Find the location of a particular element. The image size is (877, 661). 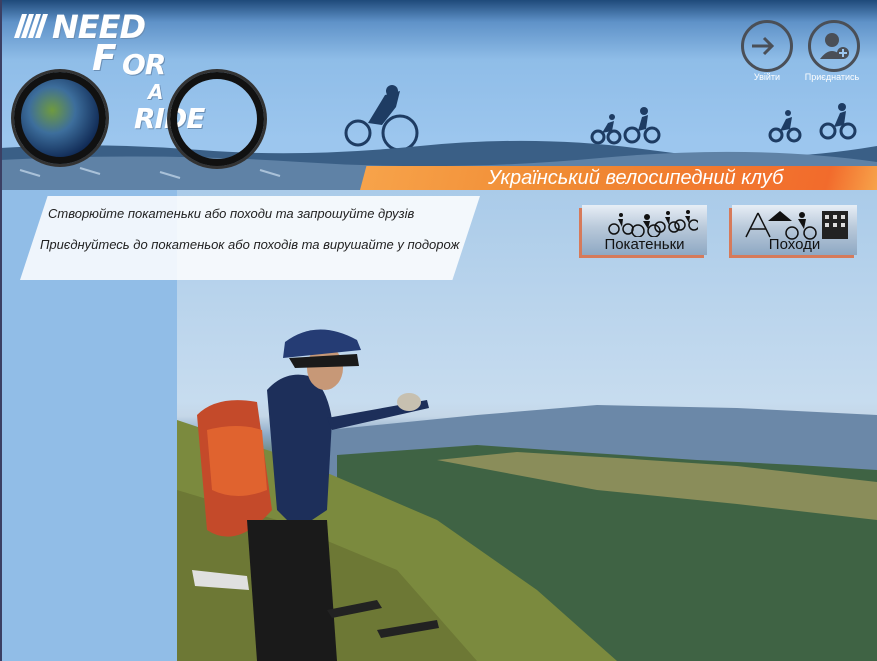

login-label: Увійти is located at coordinates (767, 77).